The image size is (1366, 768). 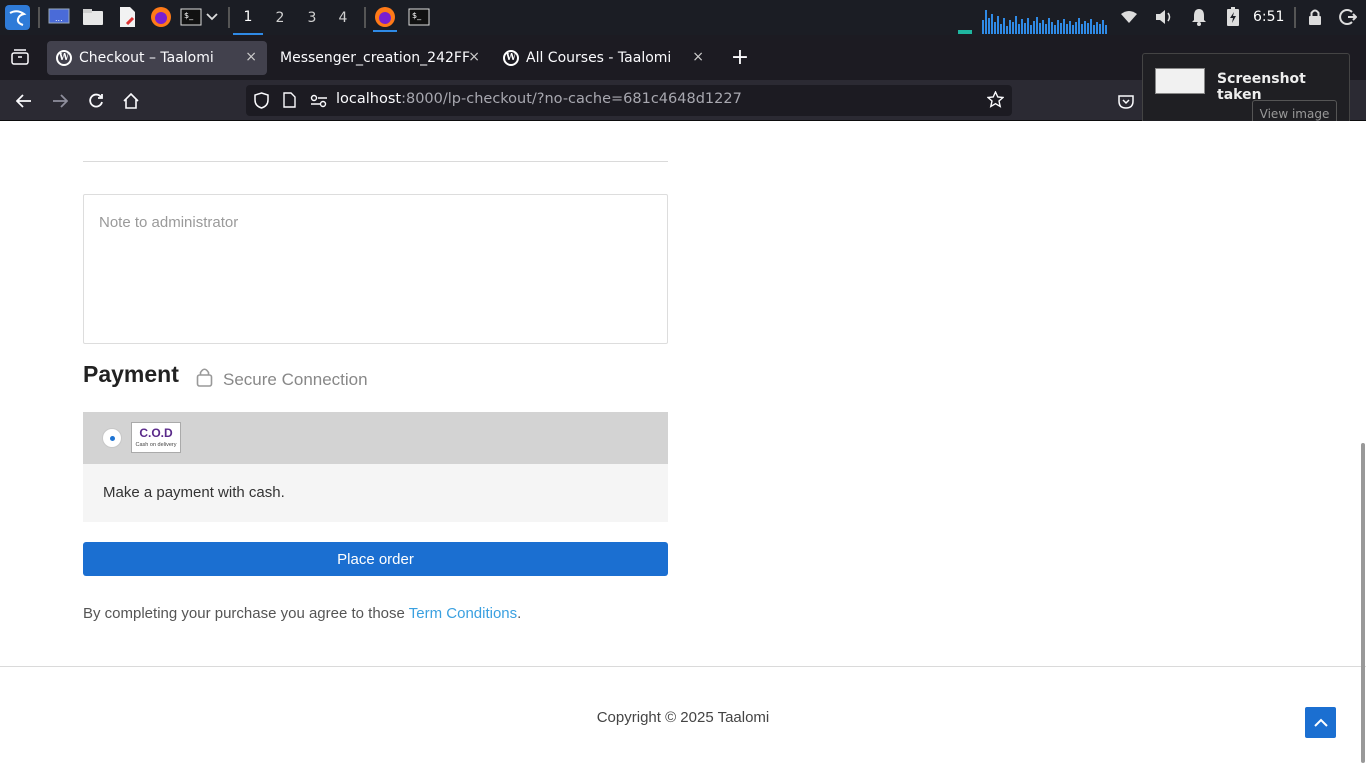 I want to click on chevron-up-icon, so click(x=1320, y=722).